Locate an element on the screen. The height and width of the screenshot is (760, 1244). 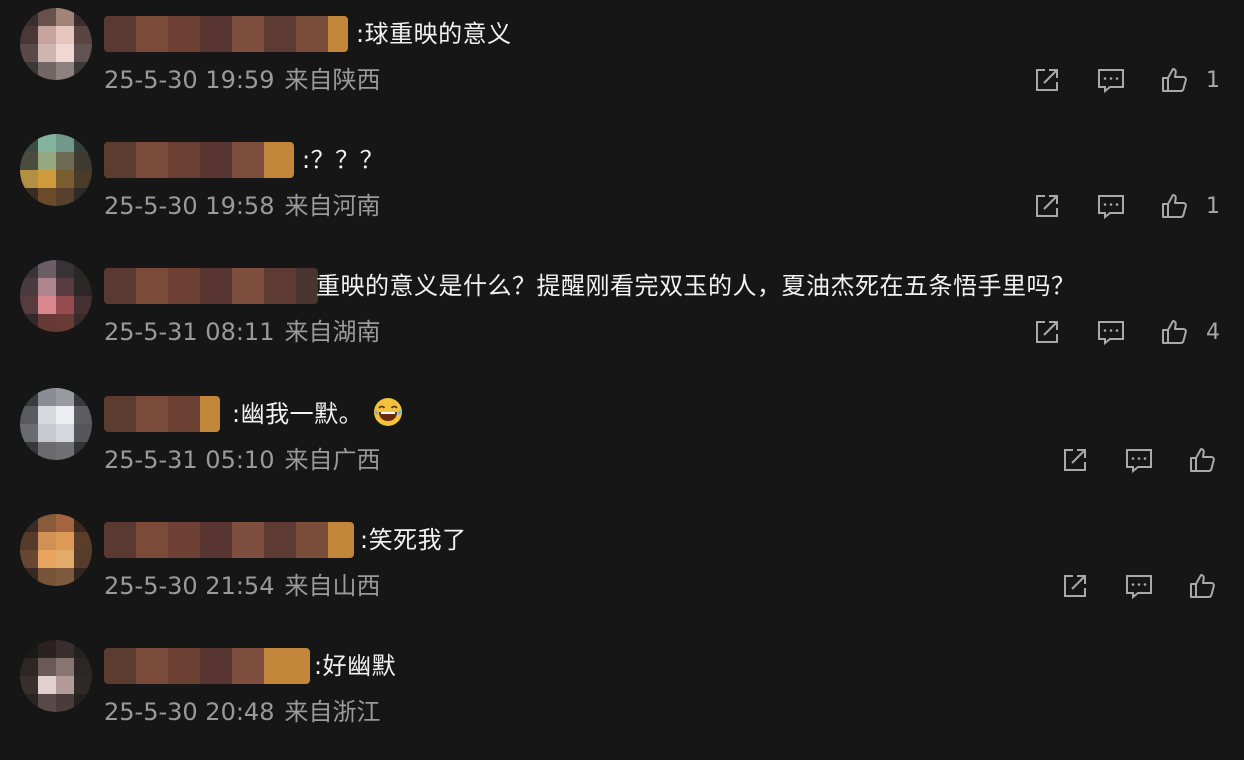
comment-actions: 4 is located at coordinates (1126, 332).